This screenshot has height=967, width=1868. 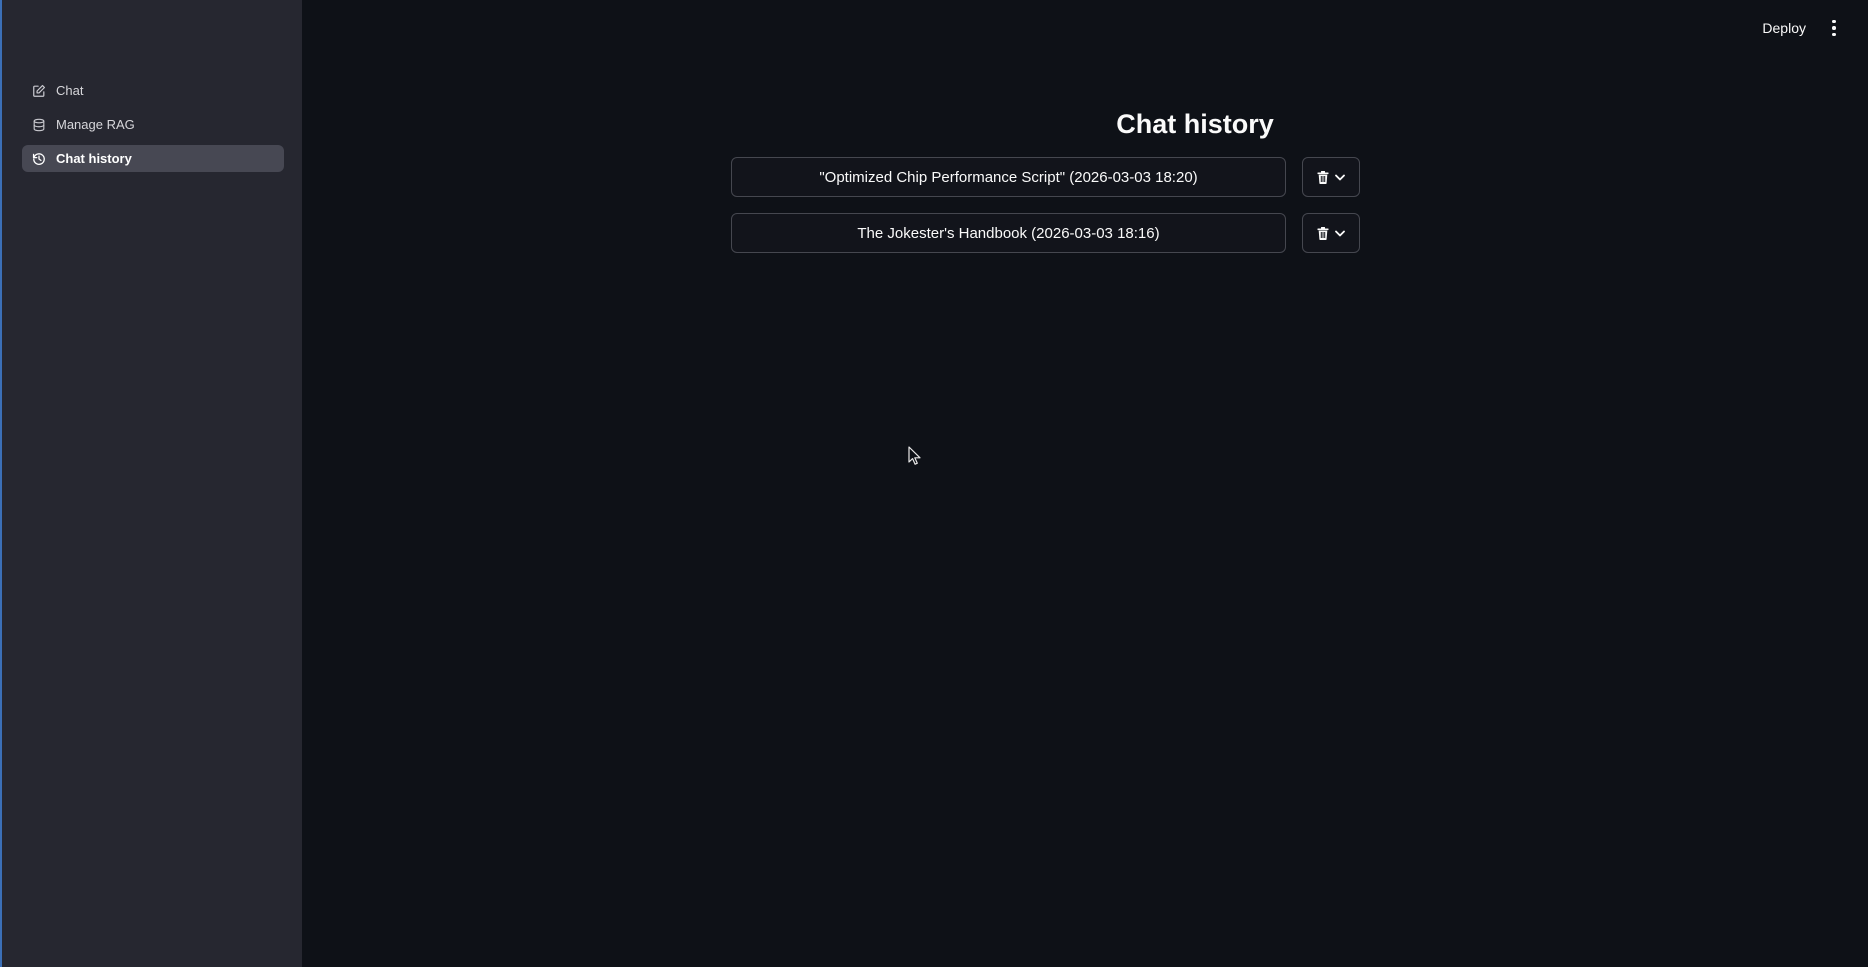 I want to click on history-icon, so click(x=39, y=159).